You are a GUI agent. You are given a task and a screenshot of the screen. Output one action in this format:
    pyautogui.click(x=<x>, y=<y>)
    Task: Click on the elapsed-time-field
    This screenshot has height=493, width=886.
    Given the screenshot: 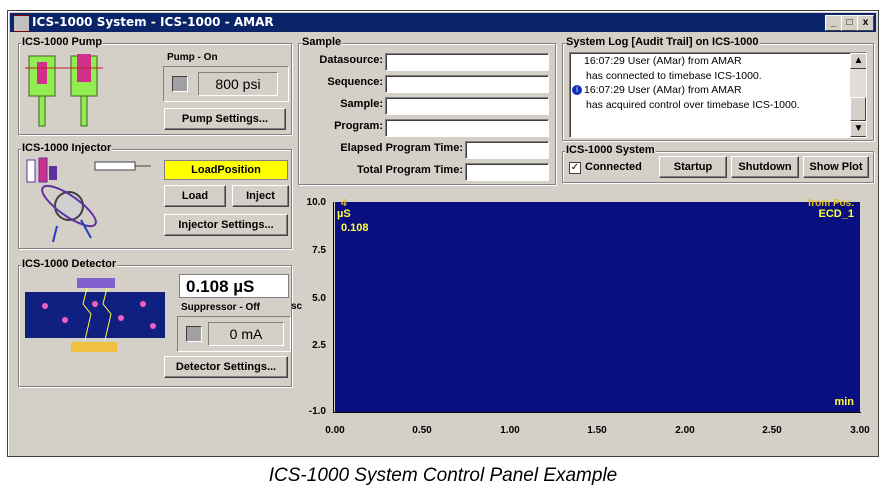 What is the action you would take?
    pyautogui.click(x=507, y=150)
    